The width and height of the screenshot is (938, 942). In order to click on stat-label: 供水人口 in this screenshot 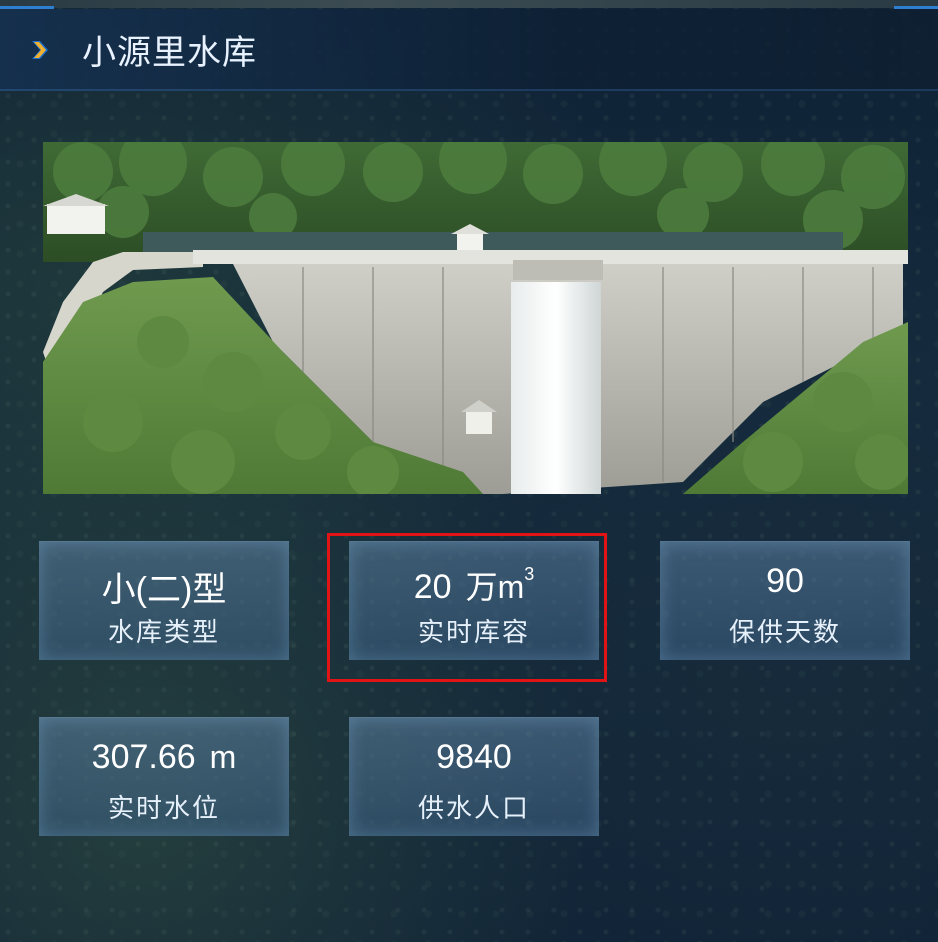, I will do `click(473, 809)`.